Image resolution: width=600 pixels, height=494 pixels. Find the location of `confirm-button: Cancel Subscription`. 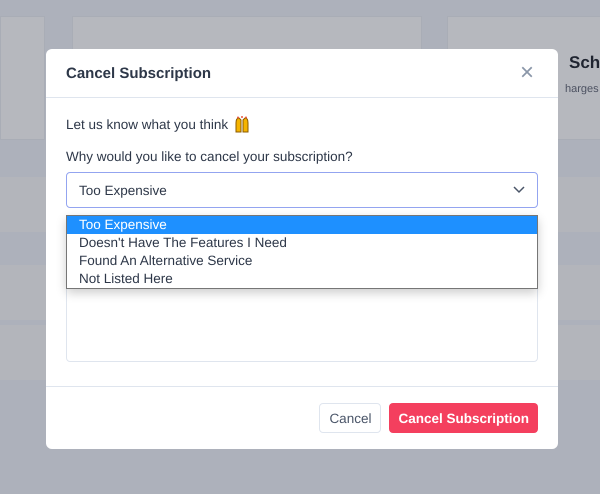

confirm-button: Cancel Subscription is located at coordinates (463, 418).